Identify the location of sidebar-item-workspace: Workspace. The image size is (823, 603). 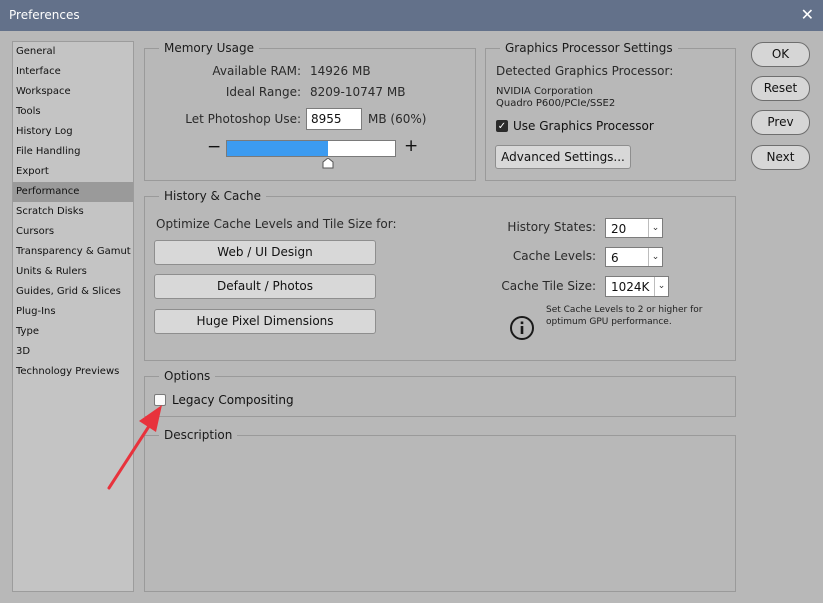
(73, 92).